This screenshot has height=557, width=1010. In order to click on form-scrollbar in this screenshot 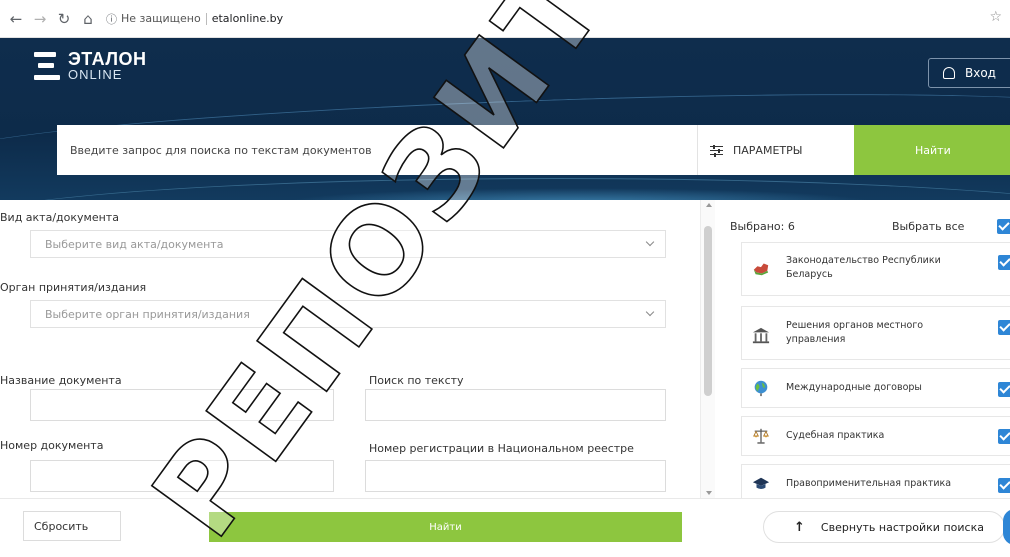, I will do `click(707, 349)`.